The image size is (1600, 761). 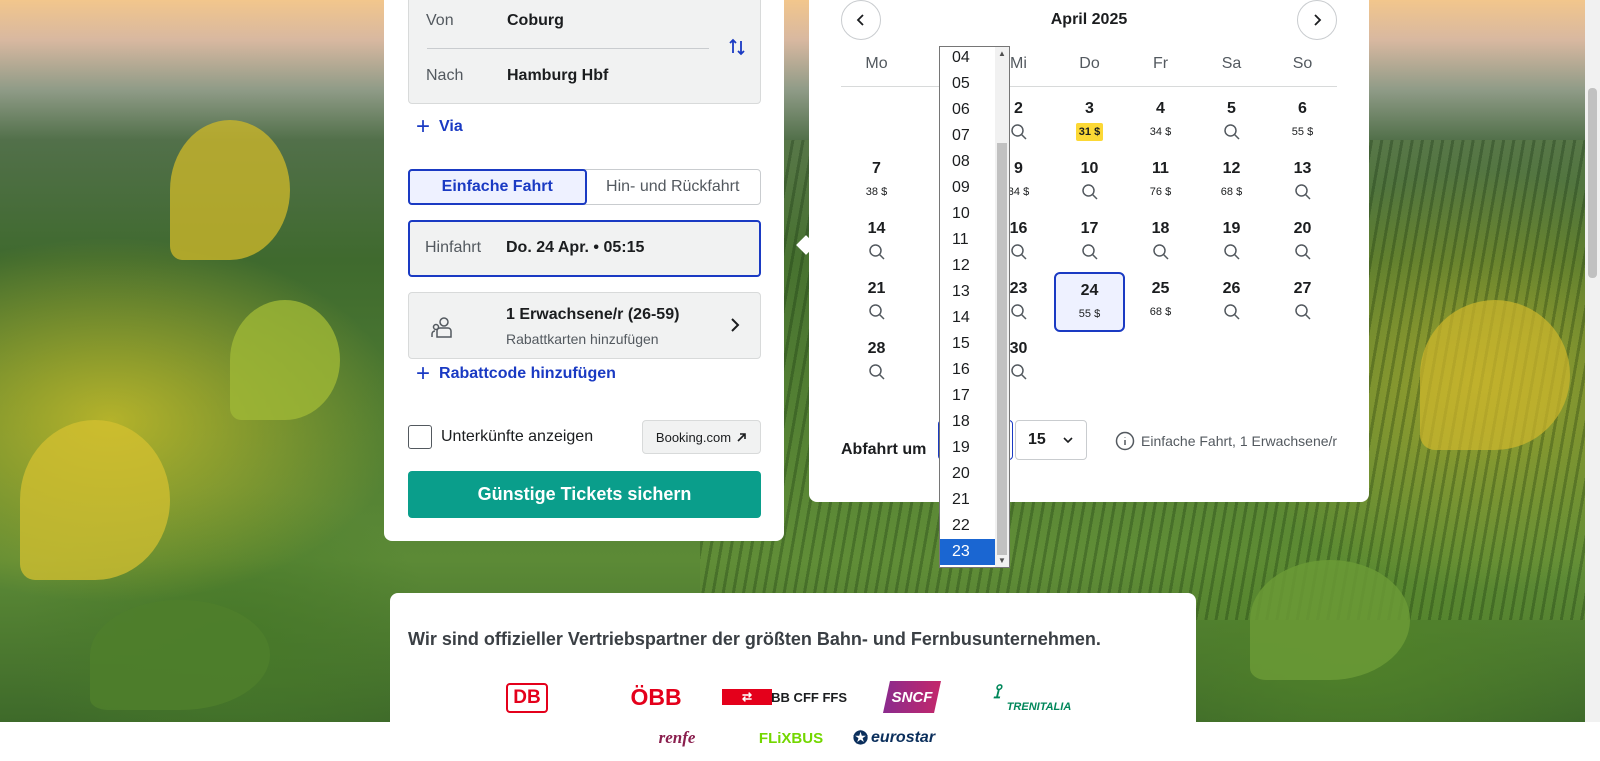 What do you see at coordinates (1002, 560) in the screenshot?
I see `scroll-down-icon: ▼` at bounding box center [1002, 560].